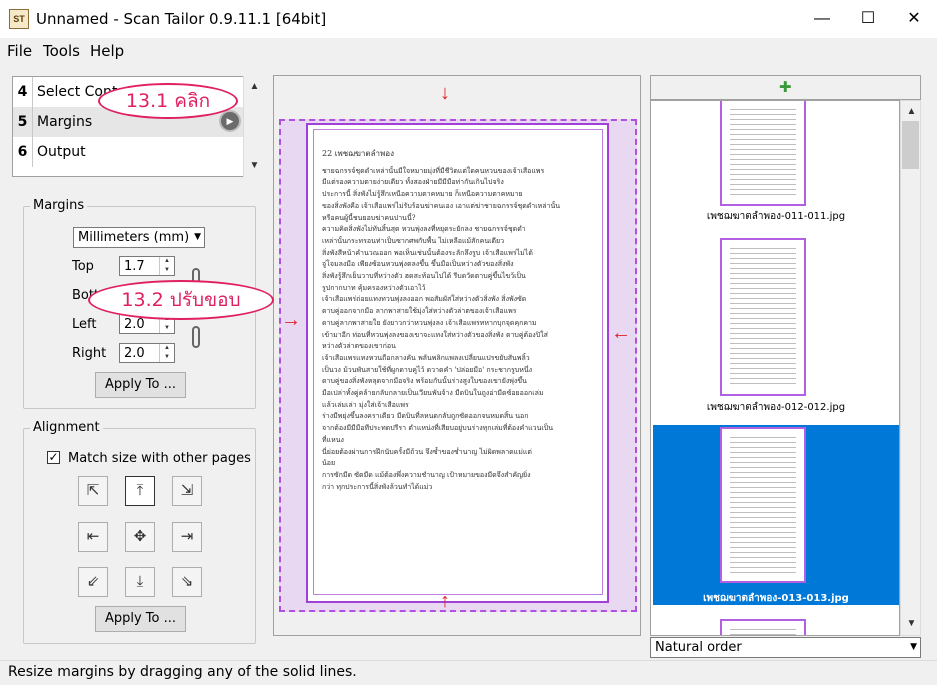  What do you see at coordinates (468, 51) in the screenshot?
I see `menu-bar: File Tools Help` at bounding box center [468, 51].